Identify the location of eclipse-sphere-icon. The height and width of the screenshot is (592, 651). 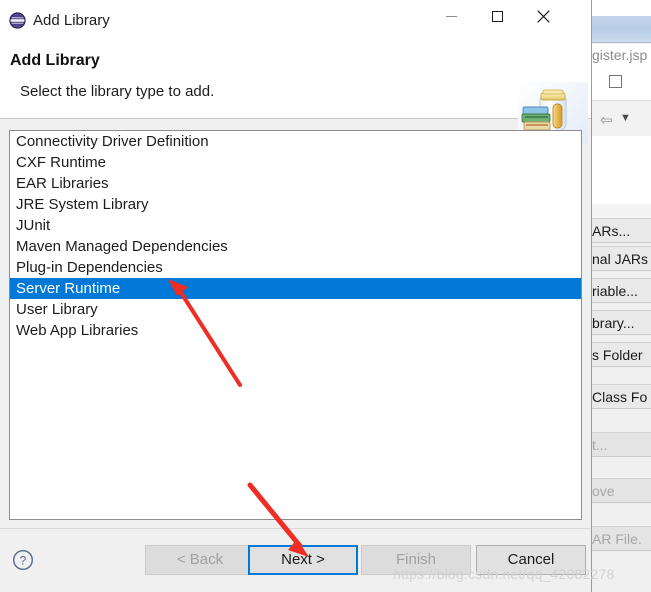
(17, 20).